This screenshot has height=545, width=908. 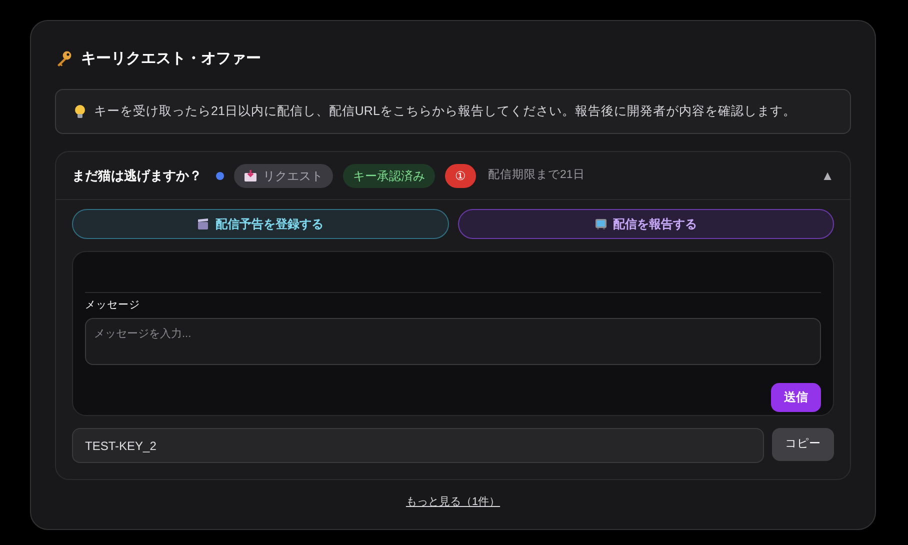 I want to click on collapse-toggle: ▲, so click(x=827, y=176).